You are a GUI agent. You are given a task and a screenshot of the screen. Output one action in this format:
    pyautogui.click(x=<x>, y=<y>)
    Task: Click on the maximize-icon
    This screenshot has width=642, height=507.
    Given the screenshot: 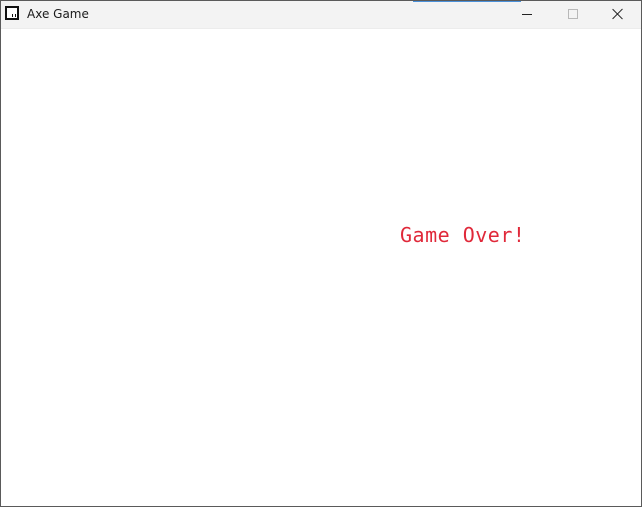 What is the action you would take?
    pyautogui.click(x=573, y=14)
    